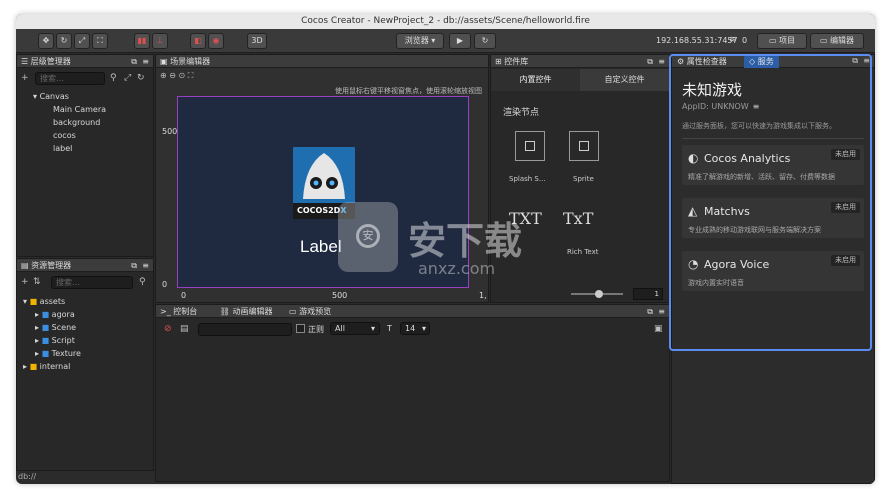  Describe the element at coordinates (142, 41) in the screenshot. I see `align-icon: ▮▮` at that location.